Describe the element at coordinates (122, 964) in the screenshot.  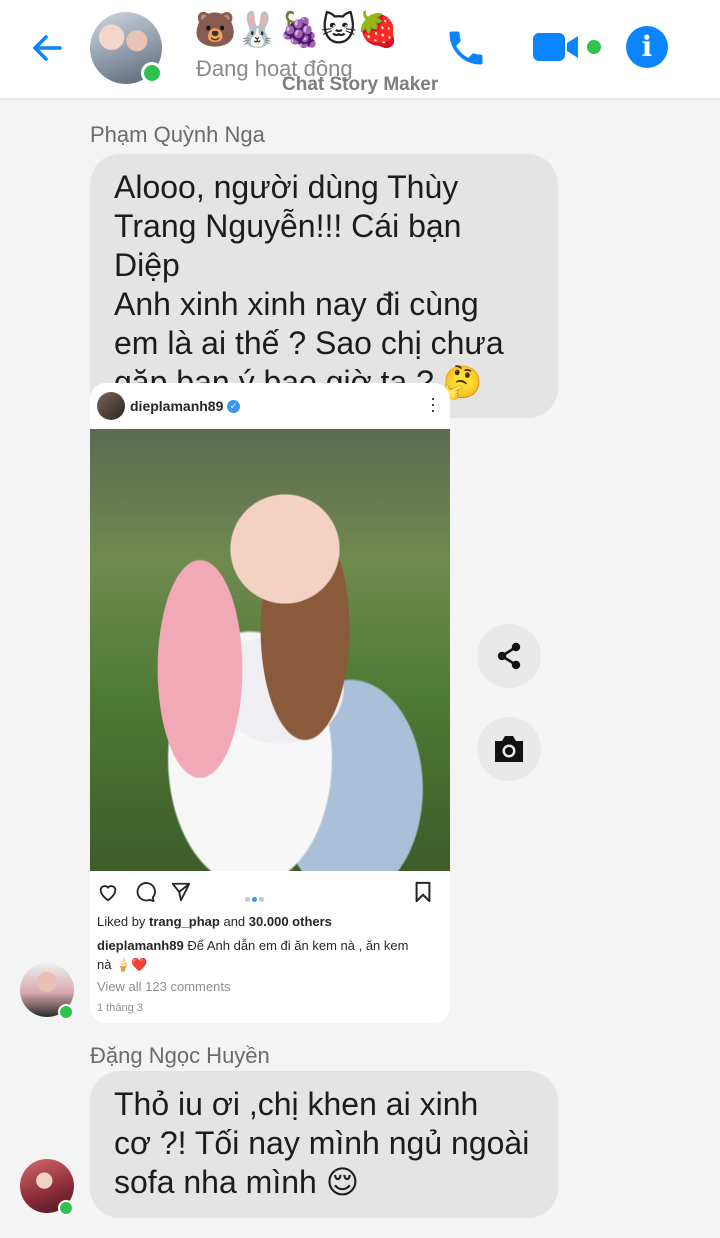
I see `caption-line-2: nà 🍦❤️` at that location.